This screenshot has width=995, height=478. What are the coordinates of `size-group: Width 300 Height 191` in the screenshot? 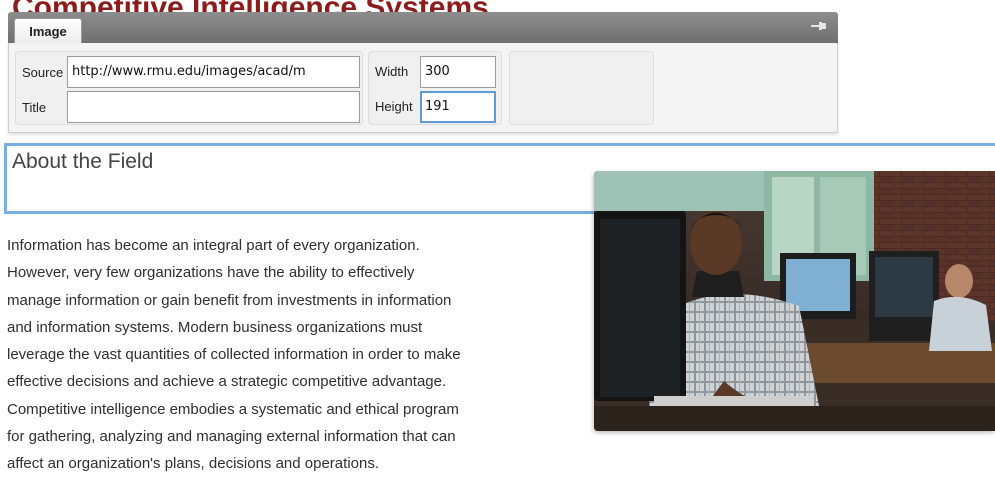 It's located at (435, 88).